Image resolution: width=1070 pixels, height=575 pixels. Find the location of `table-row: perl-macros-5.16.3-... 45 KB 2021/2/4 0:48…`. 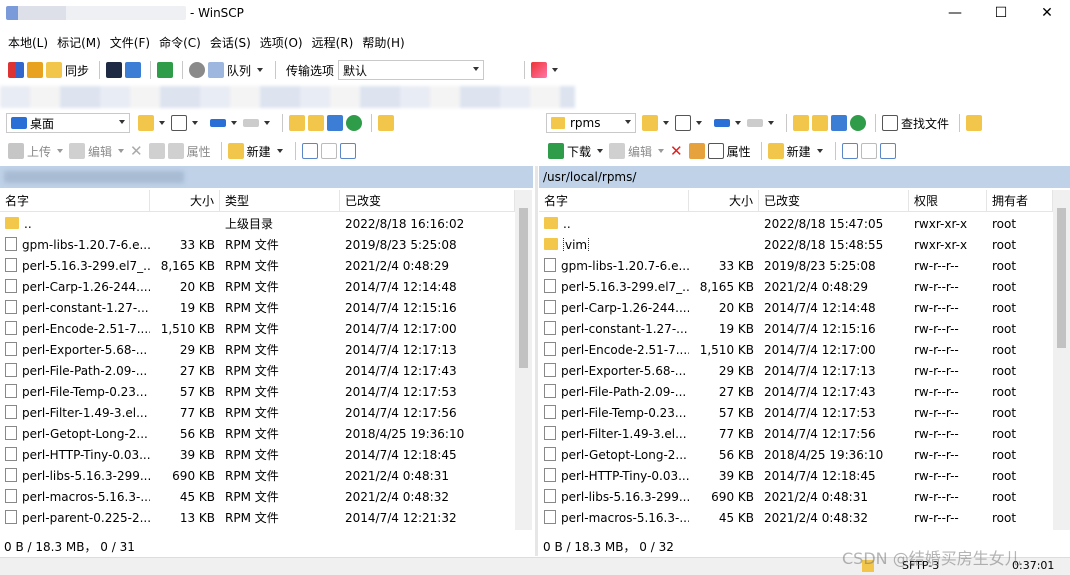

table-row: perl-macros-5.16.3-... 45 KB 2021/2/4 0:48… is located at coordinates (796, 517).